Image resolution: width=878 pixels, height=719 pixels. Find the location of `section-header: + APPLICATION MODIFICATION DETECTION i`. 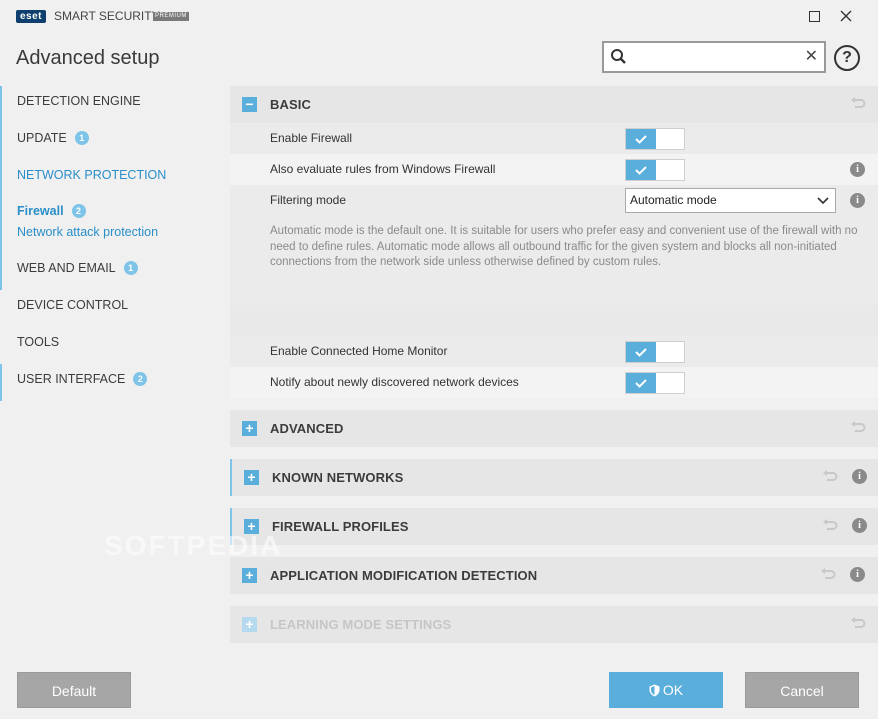

section-header: + APPLICATION MODIFICATION DETECTION i is located at coordinates (554, 575).